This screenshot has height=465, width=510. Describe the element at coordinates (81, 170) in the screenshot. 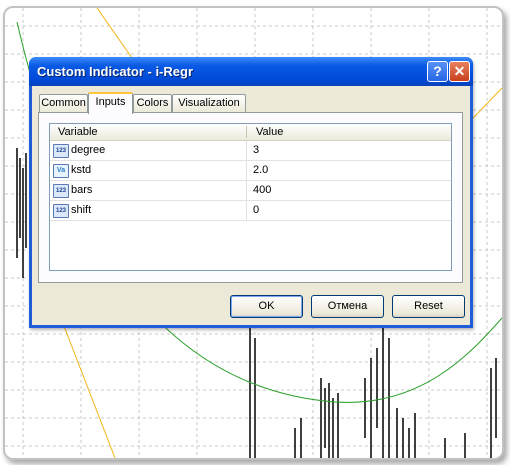

I see `variable-name: kstd` at that location.